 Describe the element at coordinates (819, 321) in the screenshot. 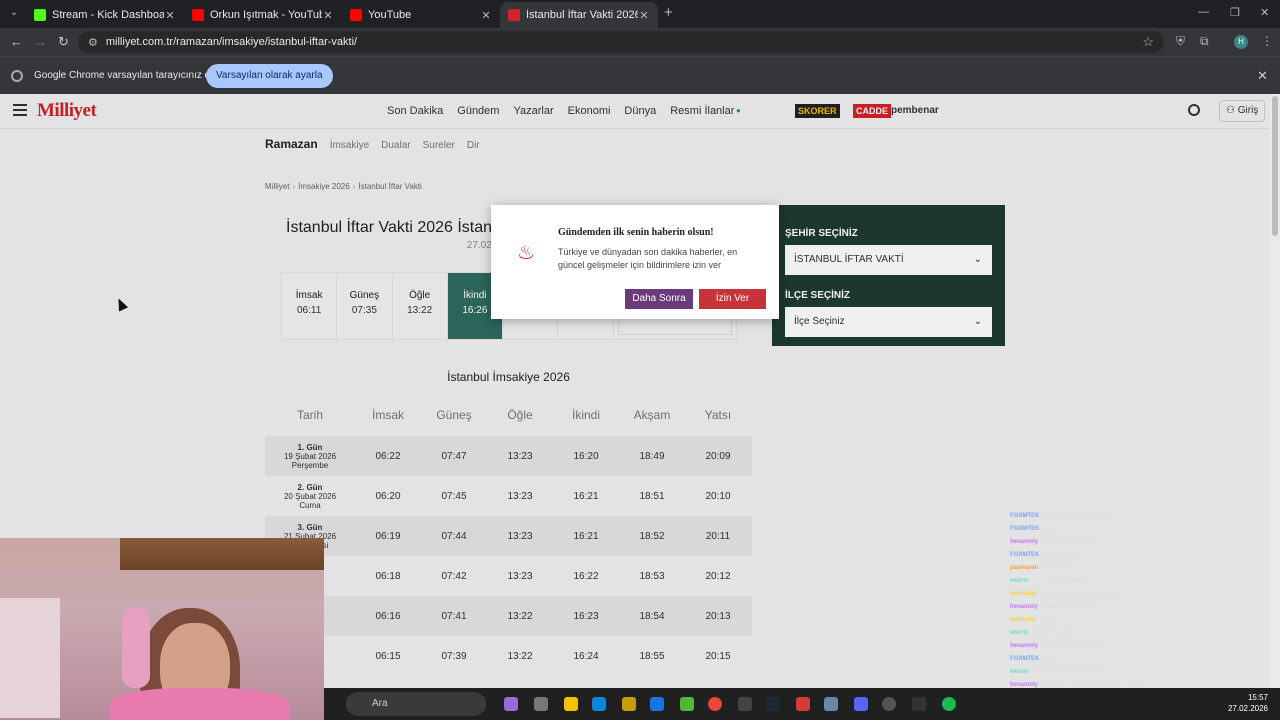

I see `district-select-value: İlçe Seçiniz` at that location.